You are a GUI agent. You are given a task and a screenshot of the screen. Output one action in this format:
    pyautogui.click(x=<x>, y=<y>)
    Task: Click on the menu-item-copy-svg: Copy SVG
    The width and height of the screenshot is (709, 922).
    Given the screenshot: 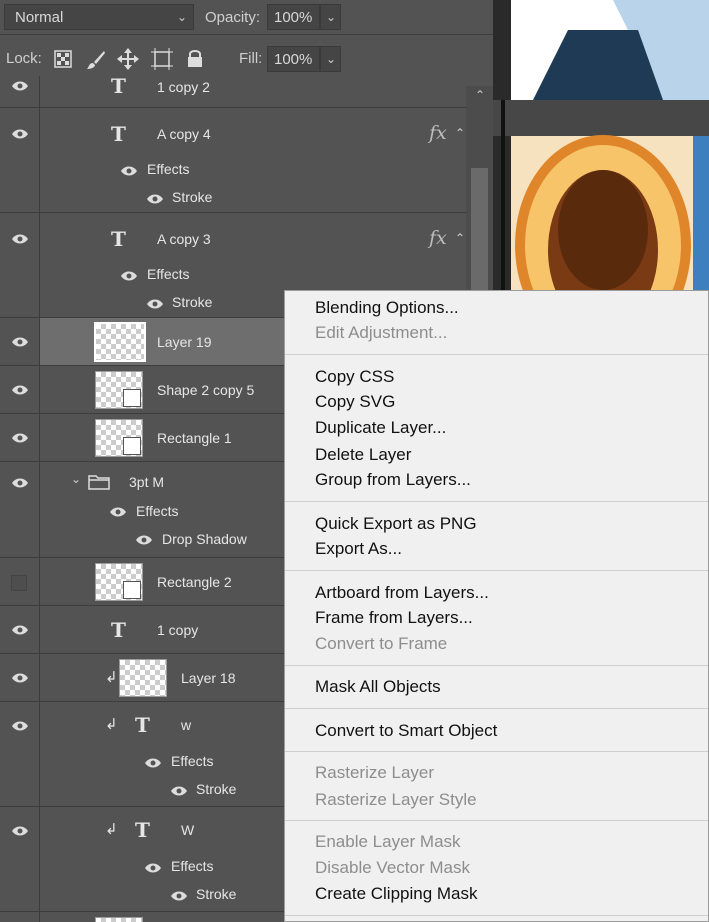 What is the action you would take?
    pyautogui.click(x=355, y=402)
    